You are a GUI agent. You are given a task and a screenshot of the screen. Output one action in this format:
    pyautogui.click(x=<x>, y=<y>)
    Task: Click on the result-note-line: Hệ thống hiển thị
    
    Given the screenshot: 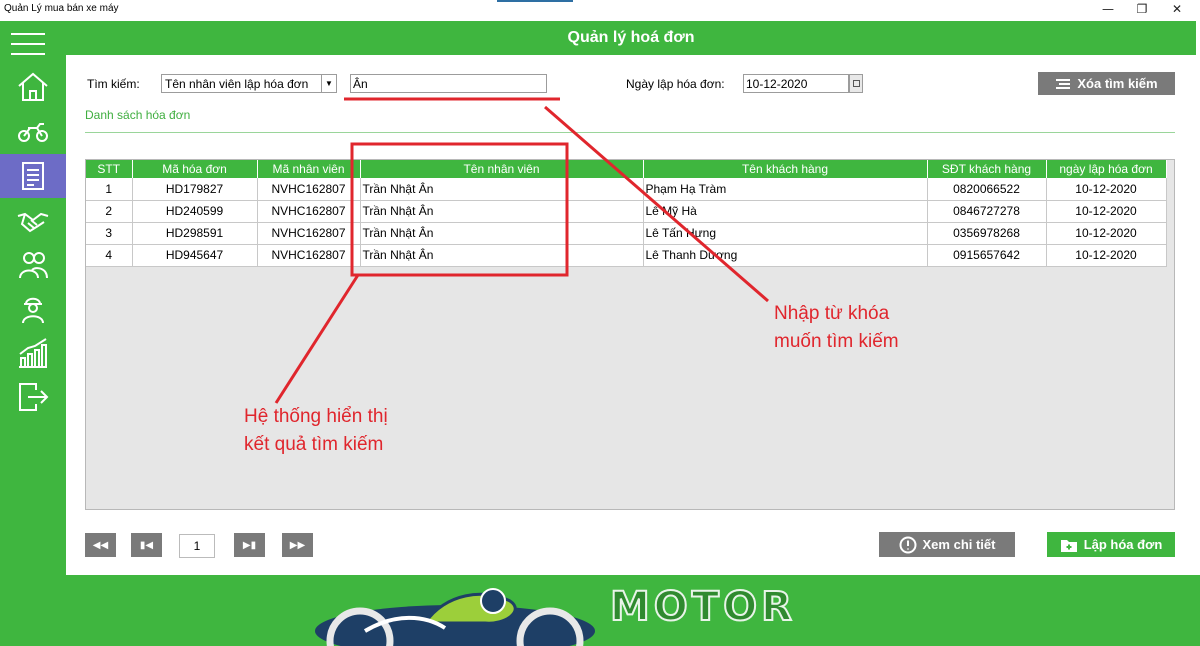 What is the action you would take?
    pyautogui.click(x=316, y=416)
    